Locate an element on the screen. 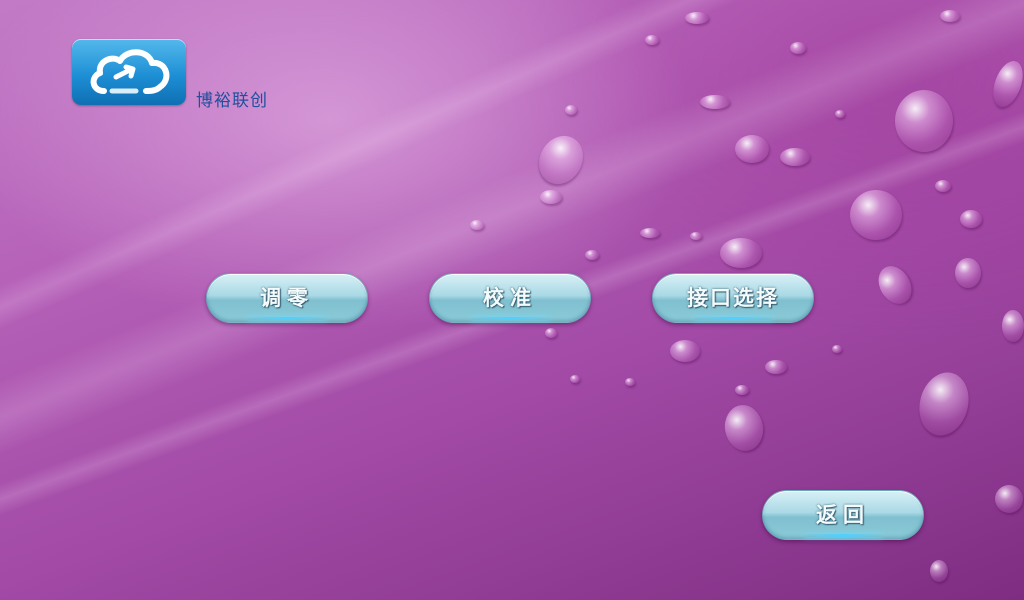 The height and width of the screenshot is (600, 1024). cloud-icon is located at coordinates (130, 71).